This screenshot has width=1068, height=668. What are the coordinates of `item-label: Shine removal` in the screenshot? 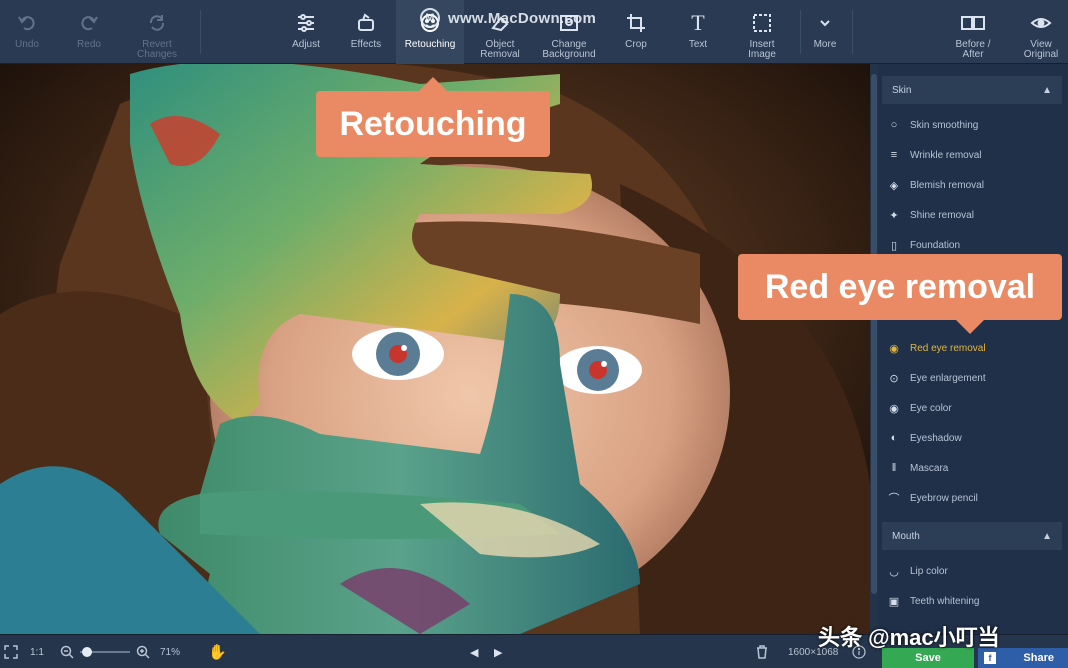 It's located at (942, 215).